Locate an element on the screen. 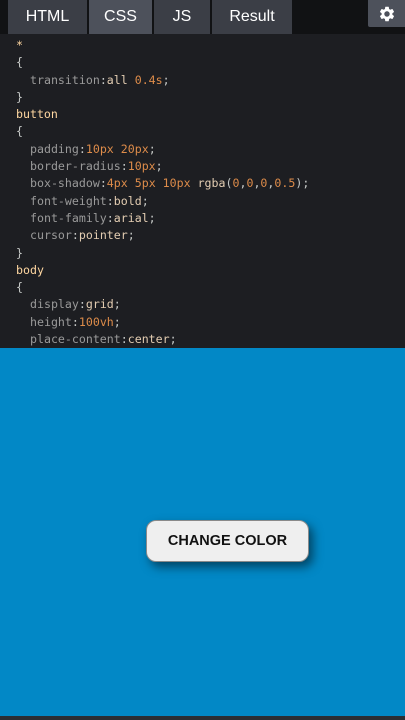 This screenshot has width=405, height=720. code-line: cursor:pointer; is located at coordinates (202, 235).